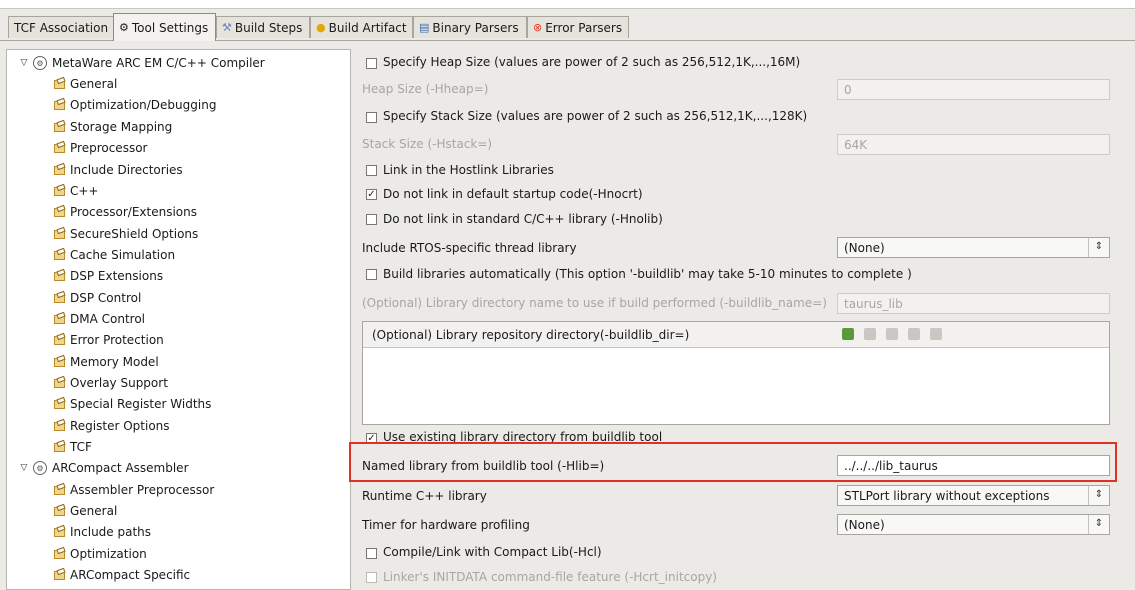 The width and height of the screenshot is (1135, 590). I want to click on tree-label: DSP Extensions, so click(117, 276).